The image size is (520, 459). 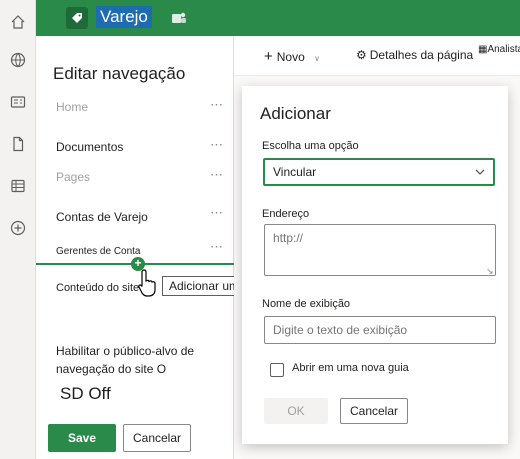 I want to click on cancel-button: Cancelar, so click(x=157, y=438).